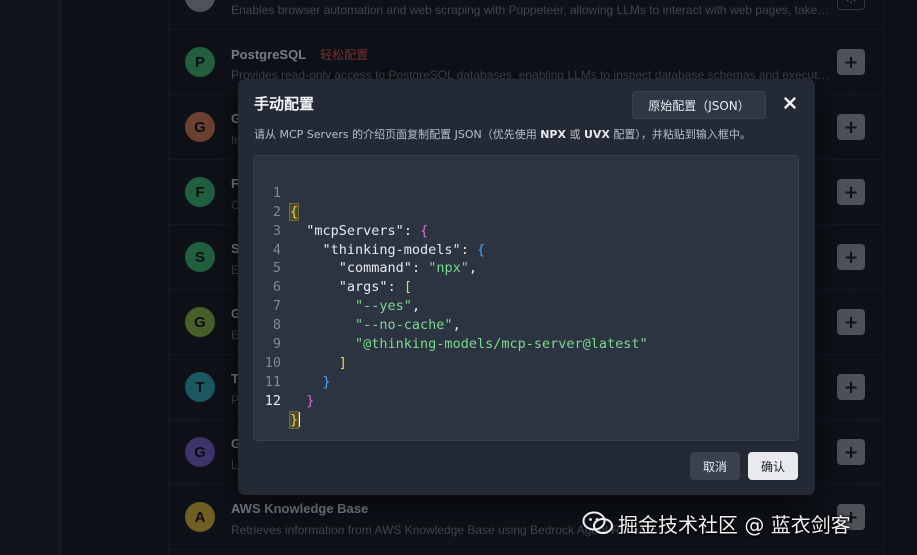 The image size is (917, 555). What do you see at coordinates (526, 211) in the screenshot?
I see `code-line: 2 "mcpServers": {` at bounding box center [526, 211].